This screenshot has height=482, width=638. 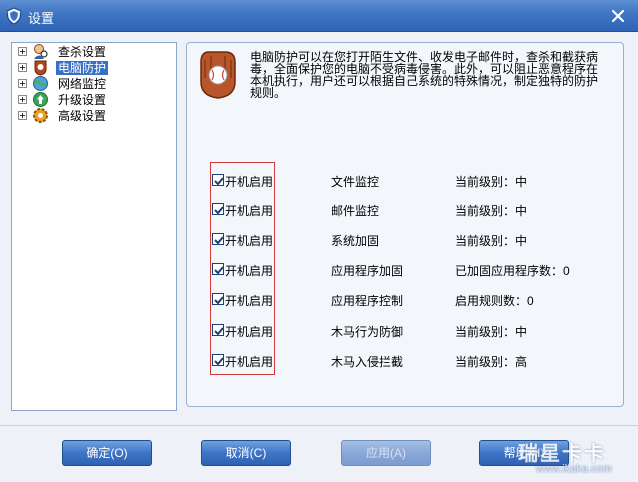 What do you see at coordinates (367, 332) in the screenshot?
I see `feature-name: 木马行为防御` at bounding box center [367, 332].